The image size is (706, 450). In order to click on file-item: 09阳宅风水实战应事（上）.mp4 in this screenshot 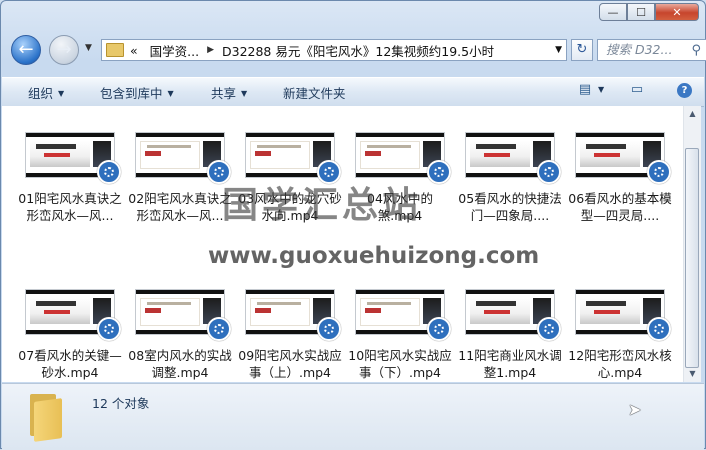, I will do `click(290, 335)`.